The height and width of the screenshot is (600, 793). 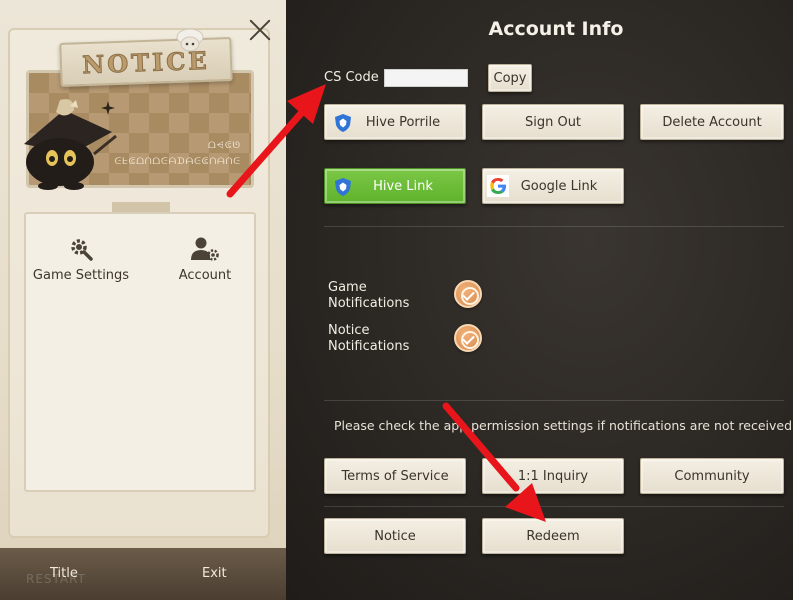 I want to click on redeem-label: Redeem, so click(x=553, y=536).